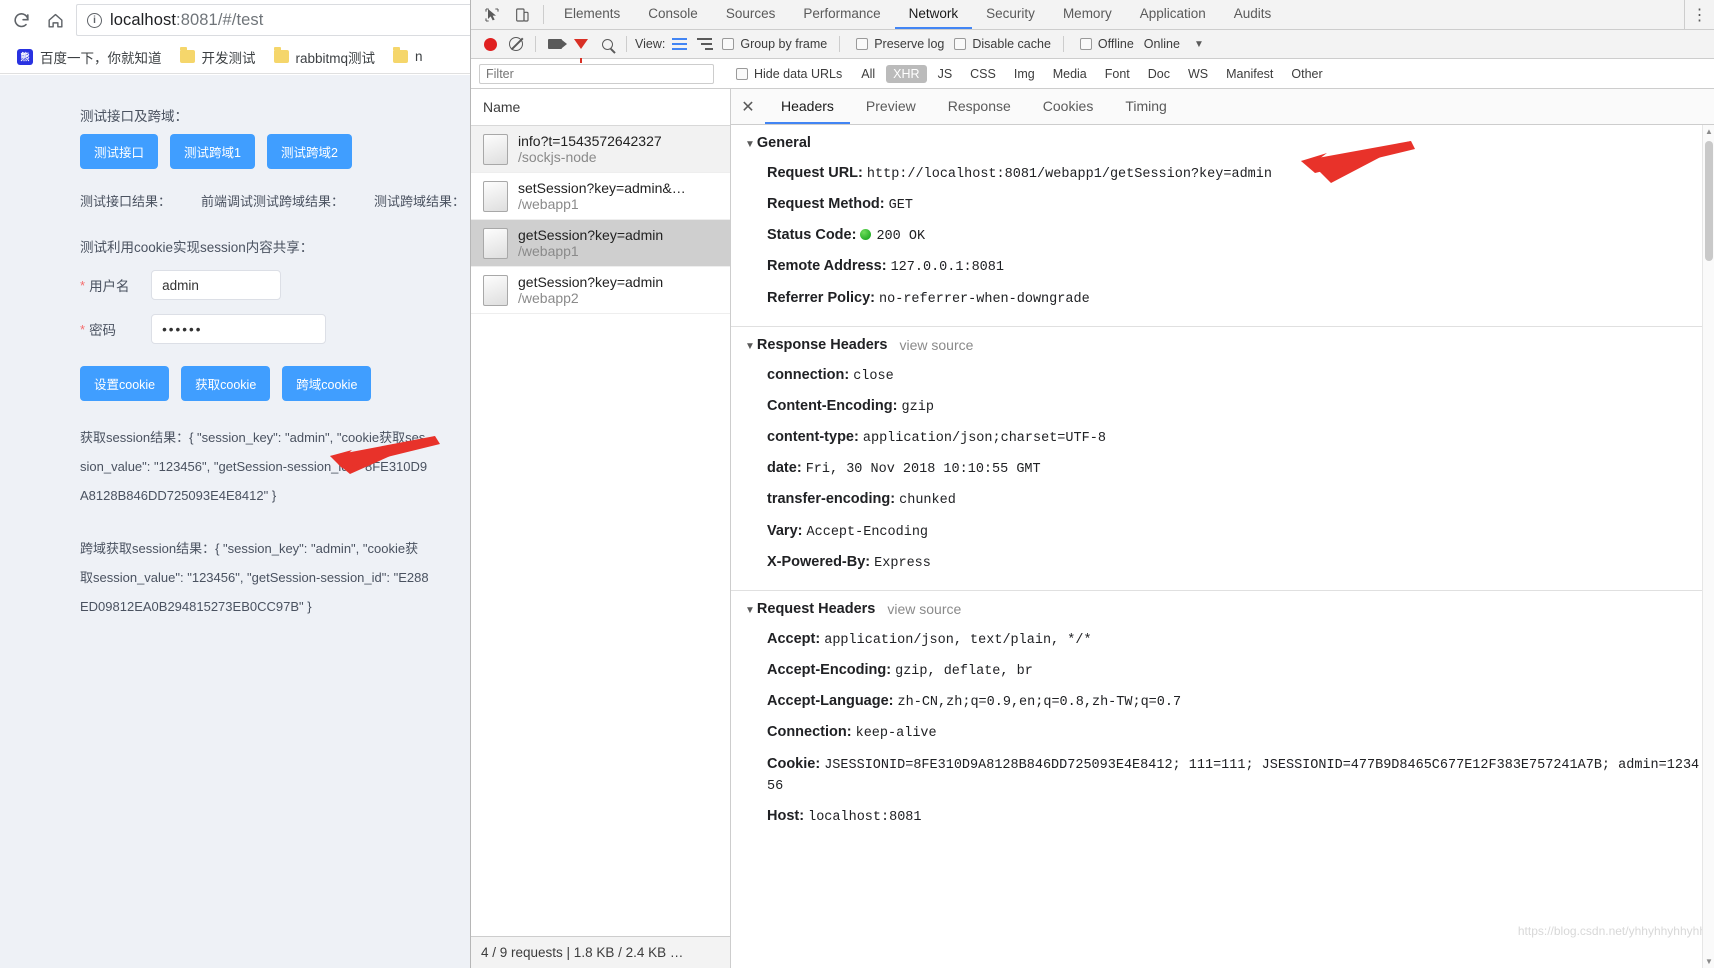 The height and width of the screenshot is (968, 1714). I want to click on type-filter-img: Img, so click(1024, 74).